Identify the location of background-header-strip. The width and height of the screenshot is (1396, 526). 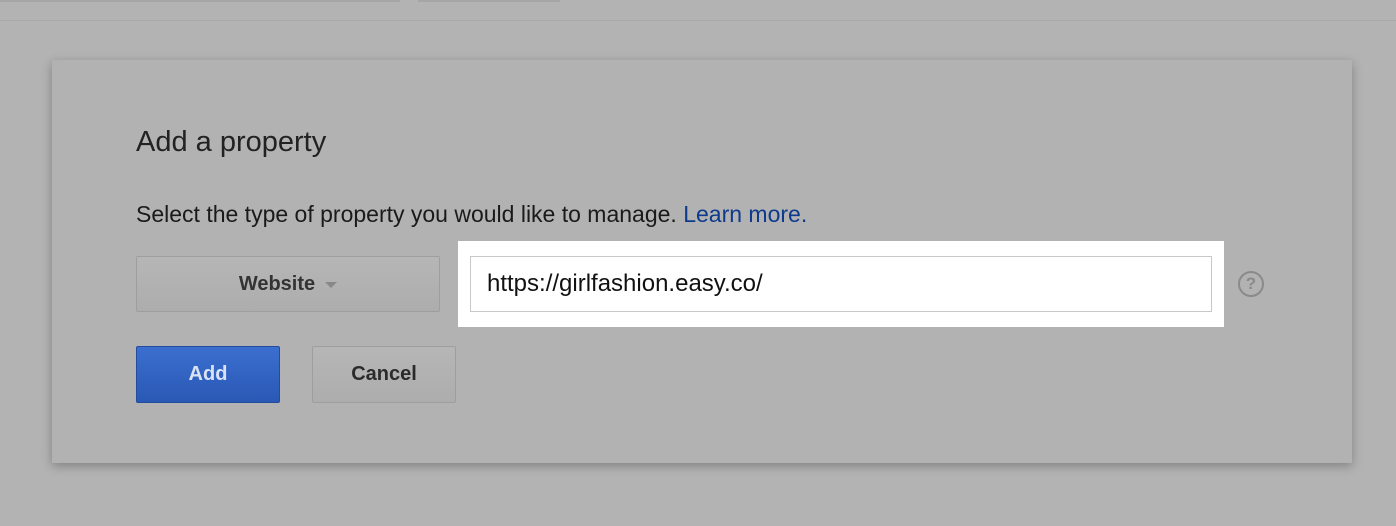
(698, 10).